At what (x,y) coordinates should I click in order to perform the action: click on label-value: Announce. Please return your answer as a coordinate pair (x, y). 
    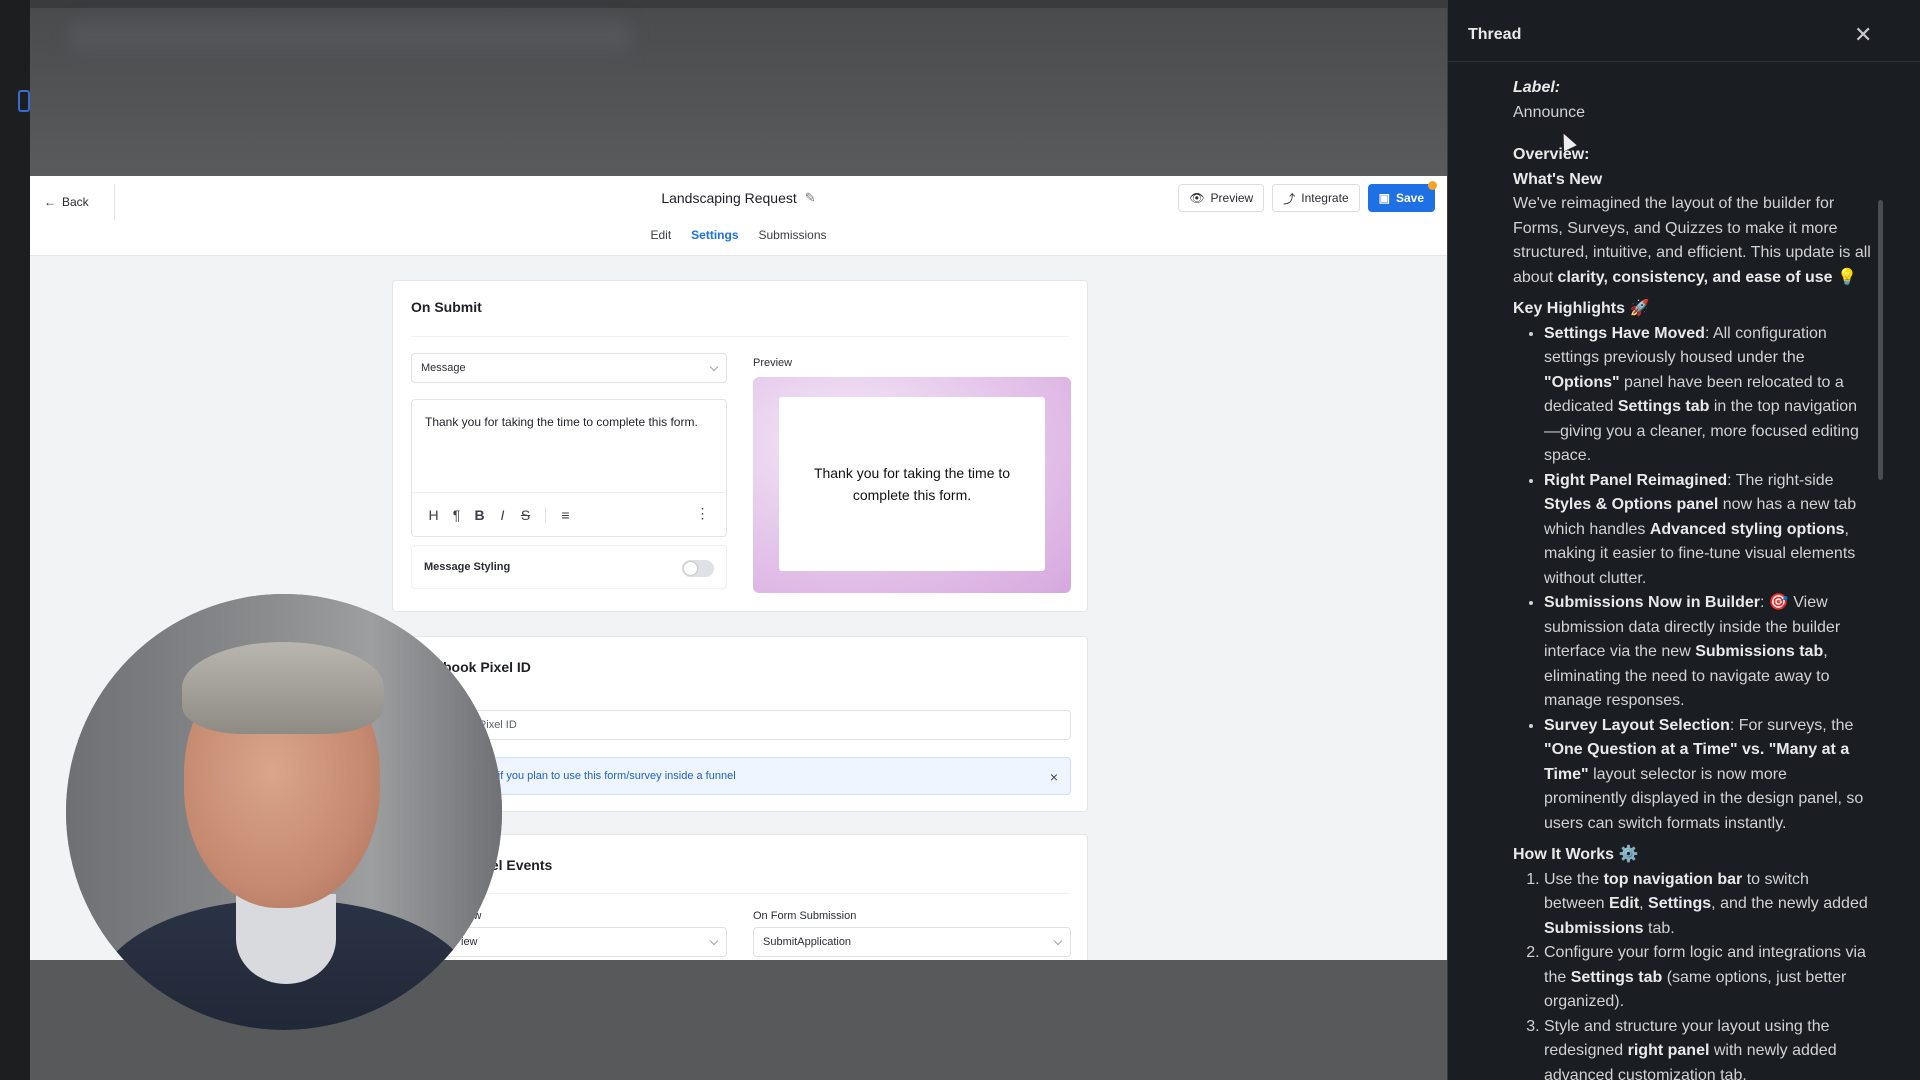
    Looking at the image, I should click on (1549, 112).